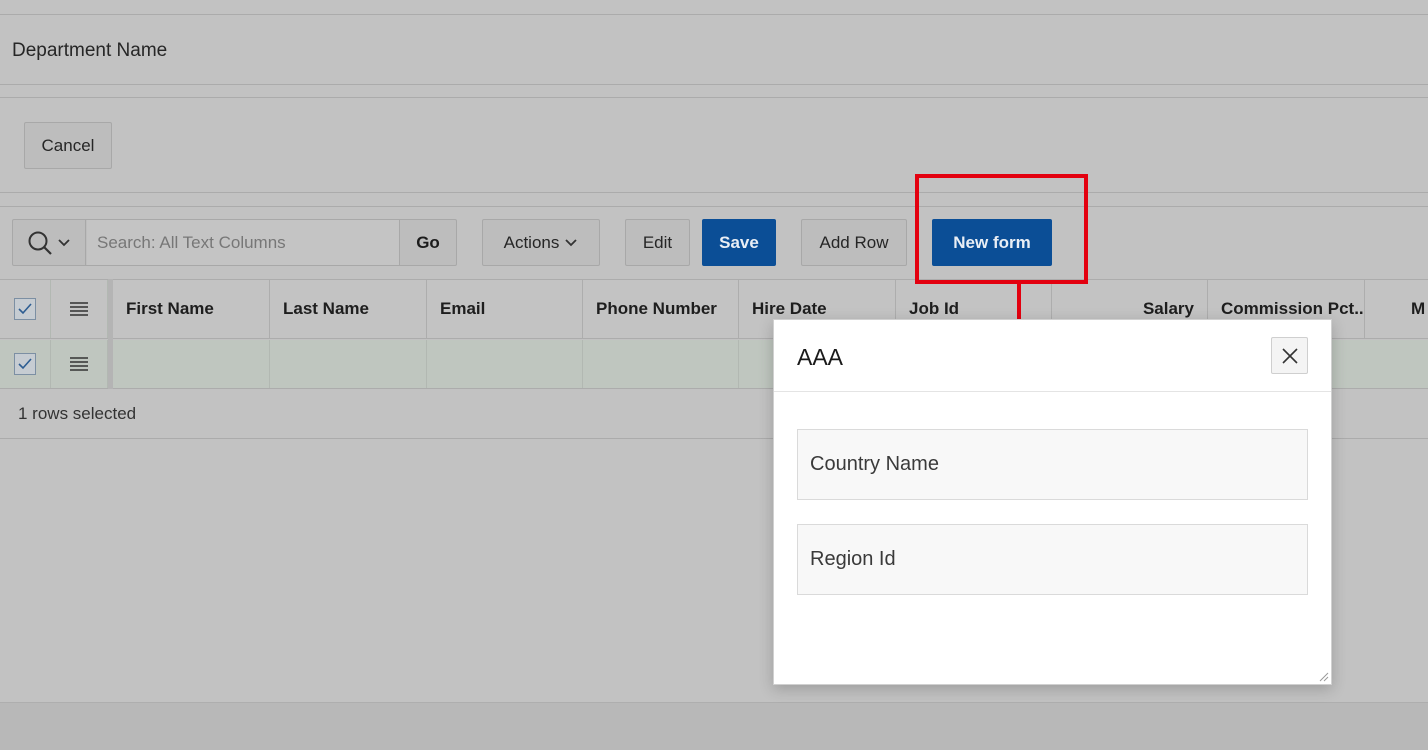 This screenshot has height=750, width=1428. Describe the element at coordinates (820, 357) in the screenshot. I see `dialog-title: AAA` at that location.